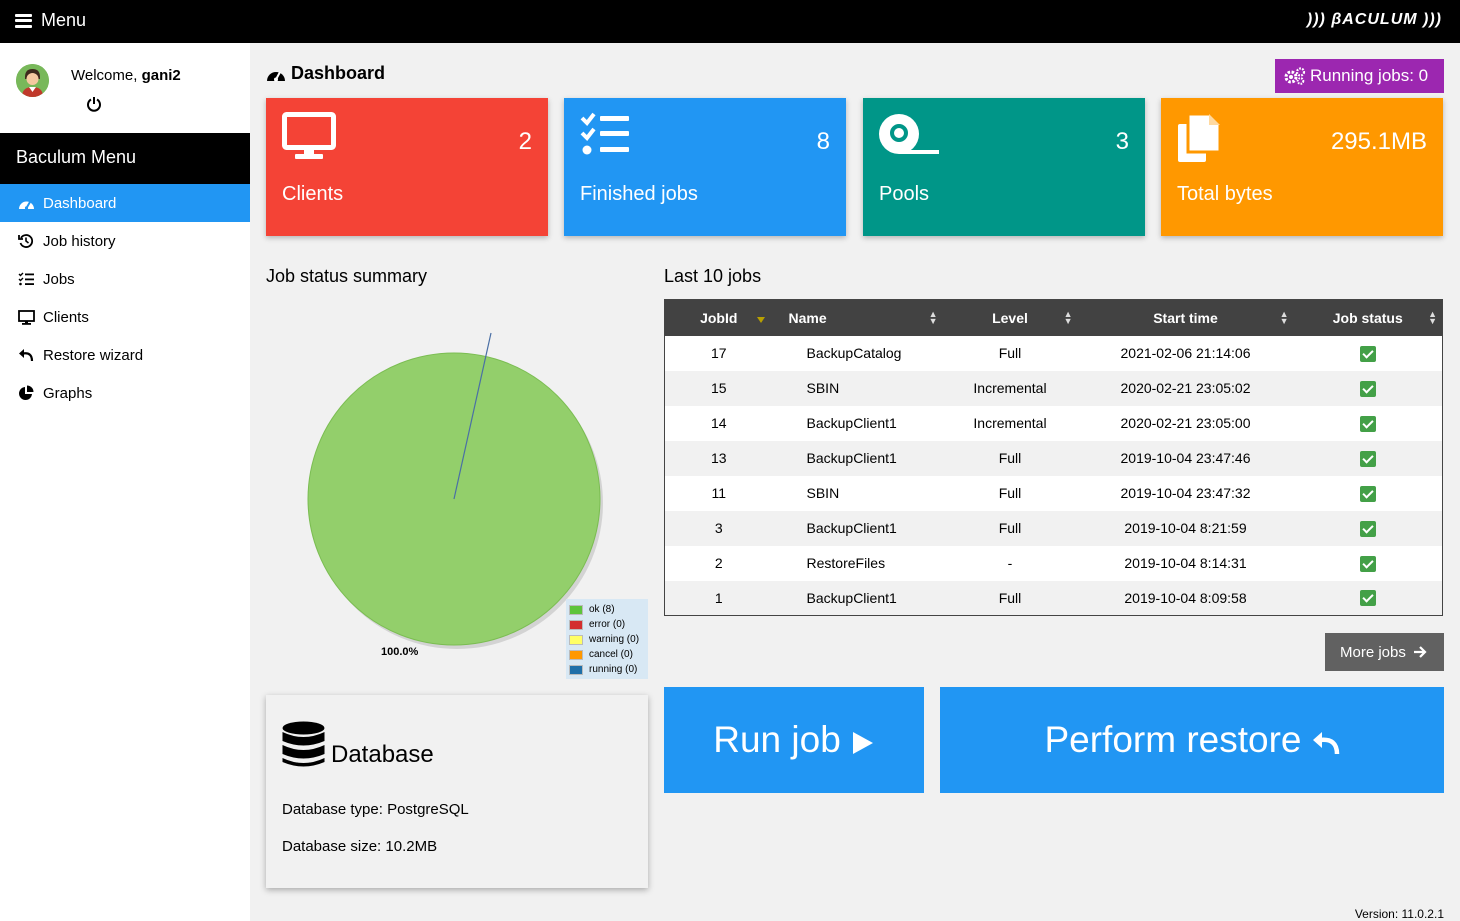  What do you see at coordinates (705, 167) in the screenshot?
I see `finished-jobs-card: 8 Finished jobs` at bounding box center [705, 167].